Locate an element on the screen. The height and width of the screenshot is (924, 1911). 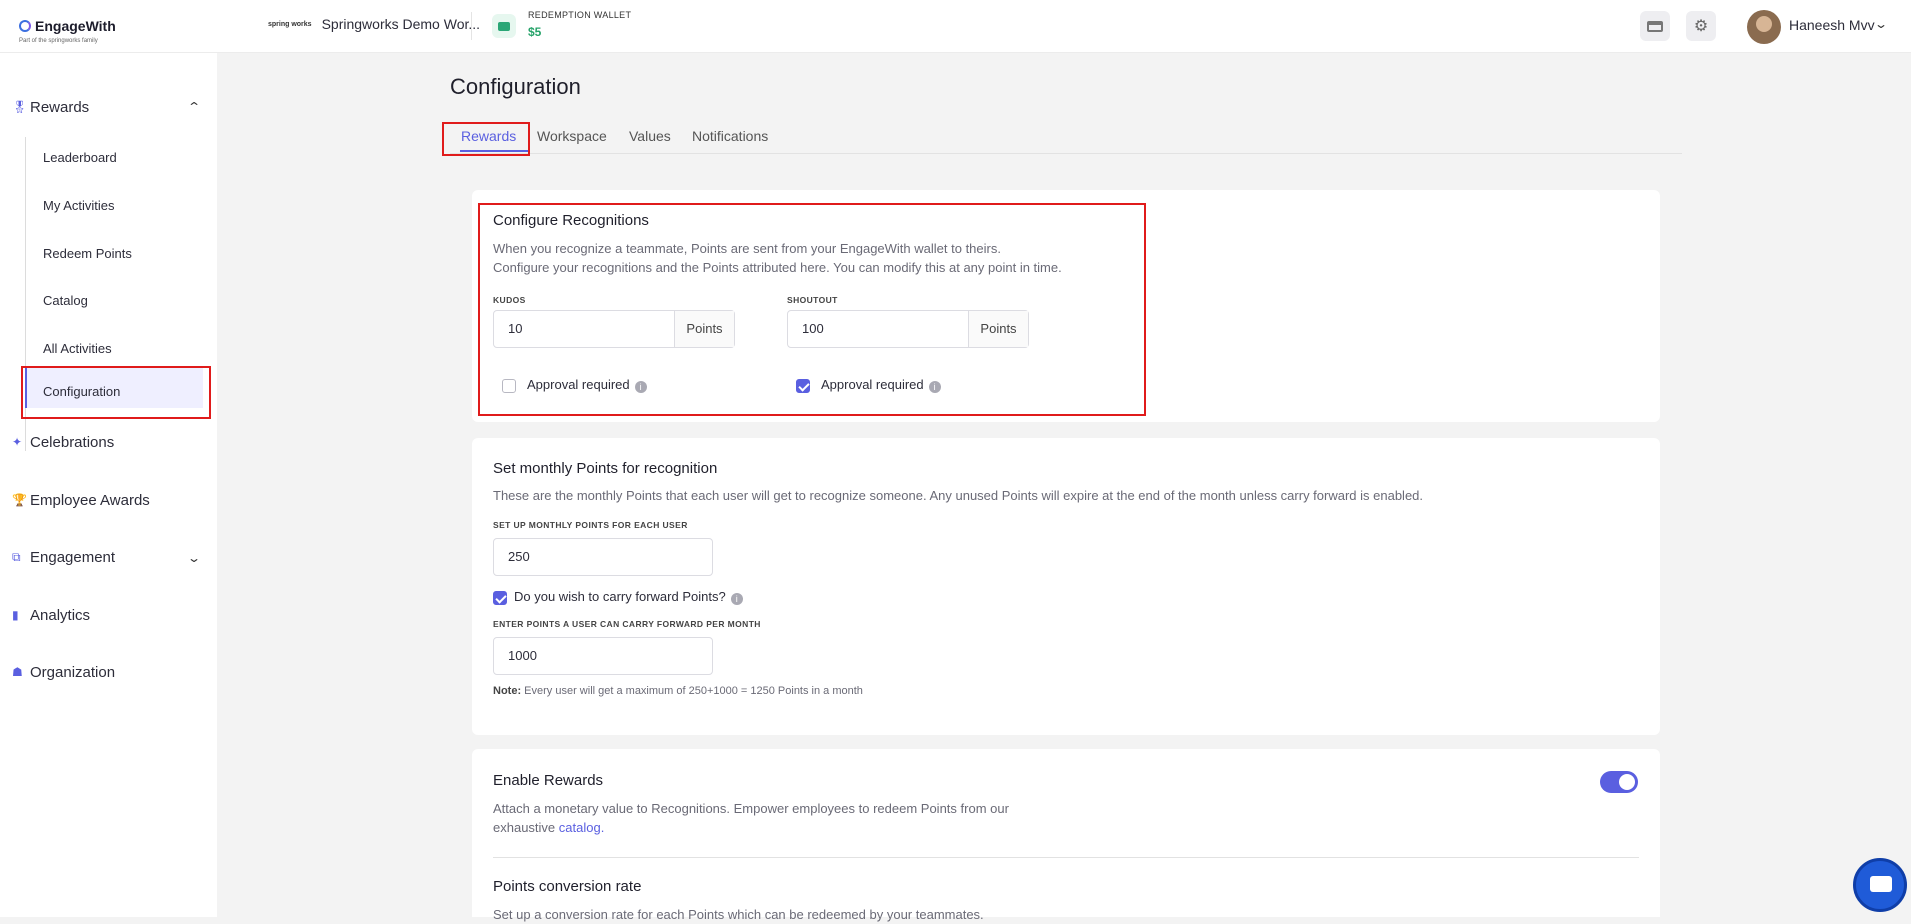
sidebar-item-engagement: ⧉ Engagement is located at coordinates (63, 557).